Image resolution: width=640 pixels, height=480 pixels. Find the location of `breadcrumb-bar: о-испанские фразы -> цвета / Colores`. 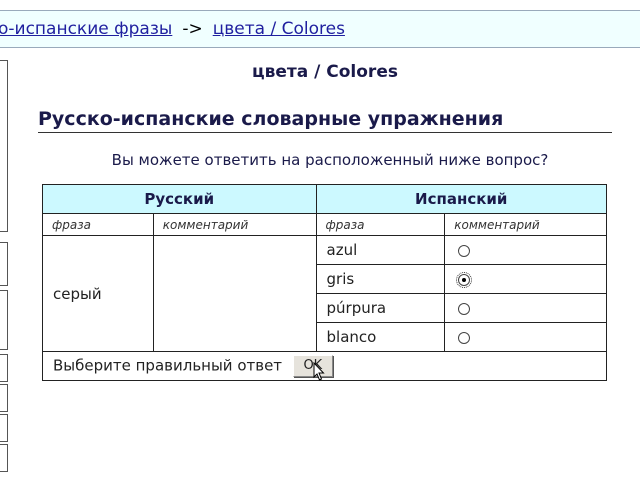

breadcrumb-bar: о-испанские фразы -> цвета / Colores is located at coordinates (320, 29).